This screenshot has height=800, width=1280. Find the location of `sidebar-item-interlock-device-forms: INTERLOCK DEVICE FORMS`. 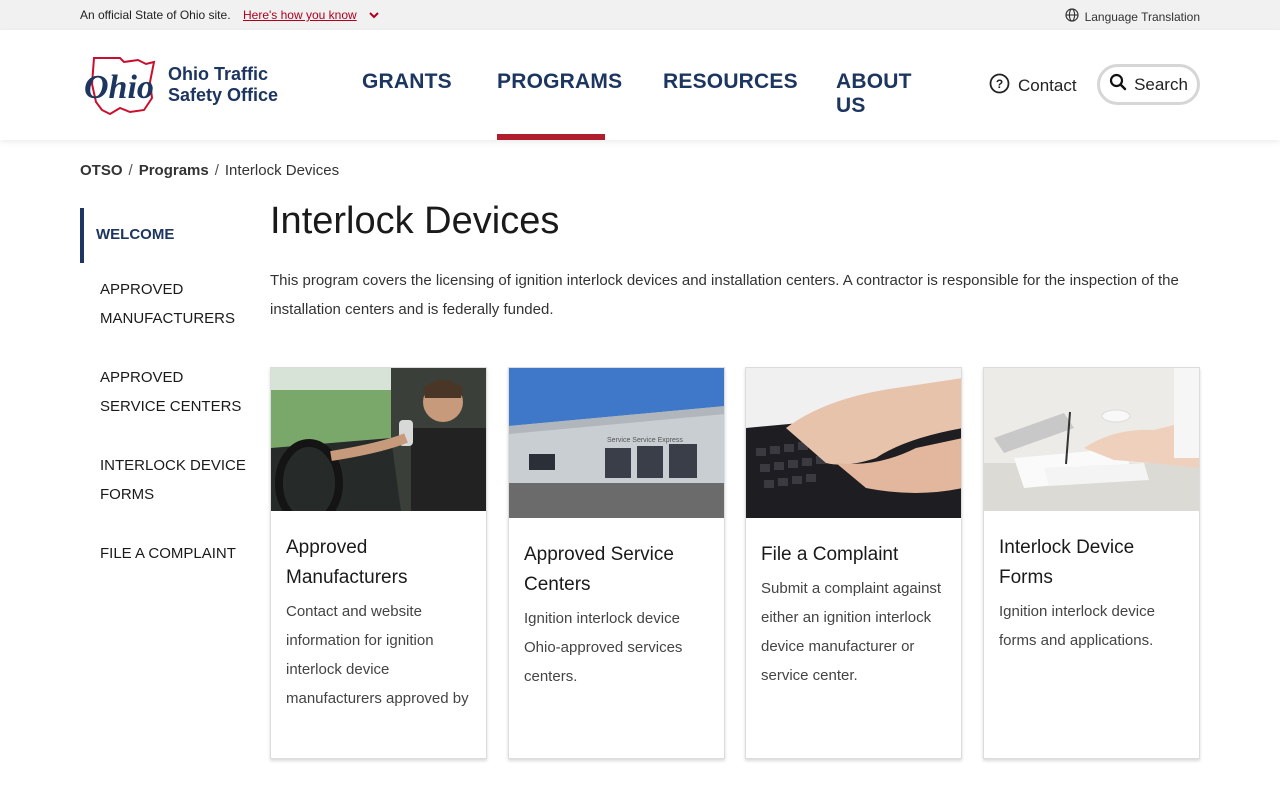

sidebar-item-interlock-device-forms: INTERLOCK DEVICE FORMS is located at coordinates (165, 480).